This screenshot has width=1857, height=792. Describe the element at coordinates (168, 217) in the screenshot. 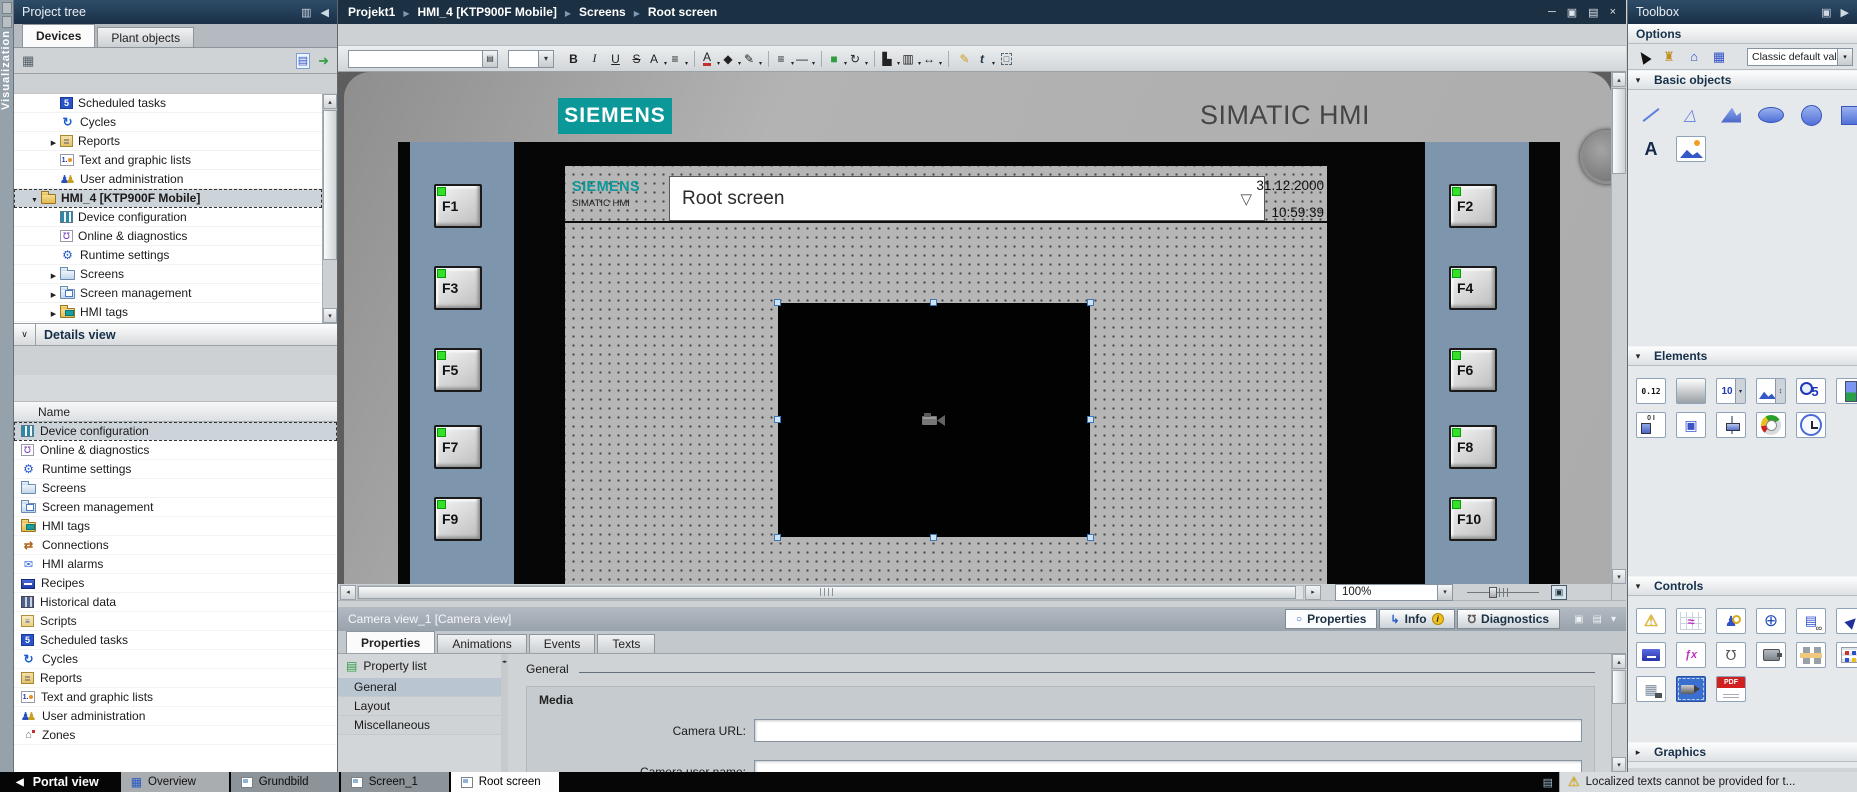

I see `tree-item: Device configuration` at that location.